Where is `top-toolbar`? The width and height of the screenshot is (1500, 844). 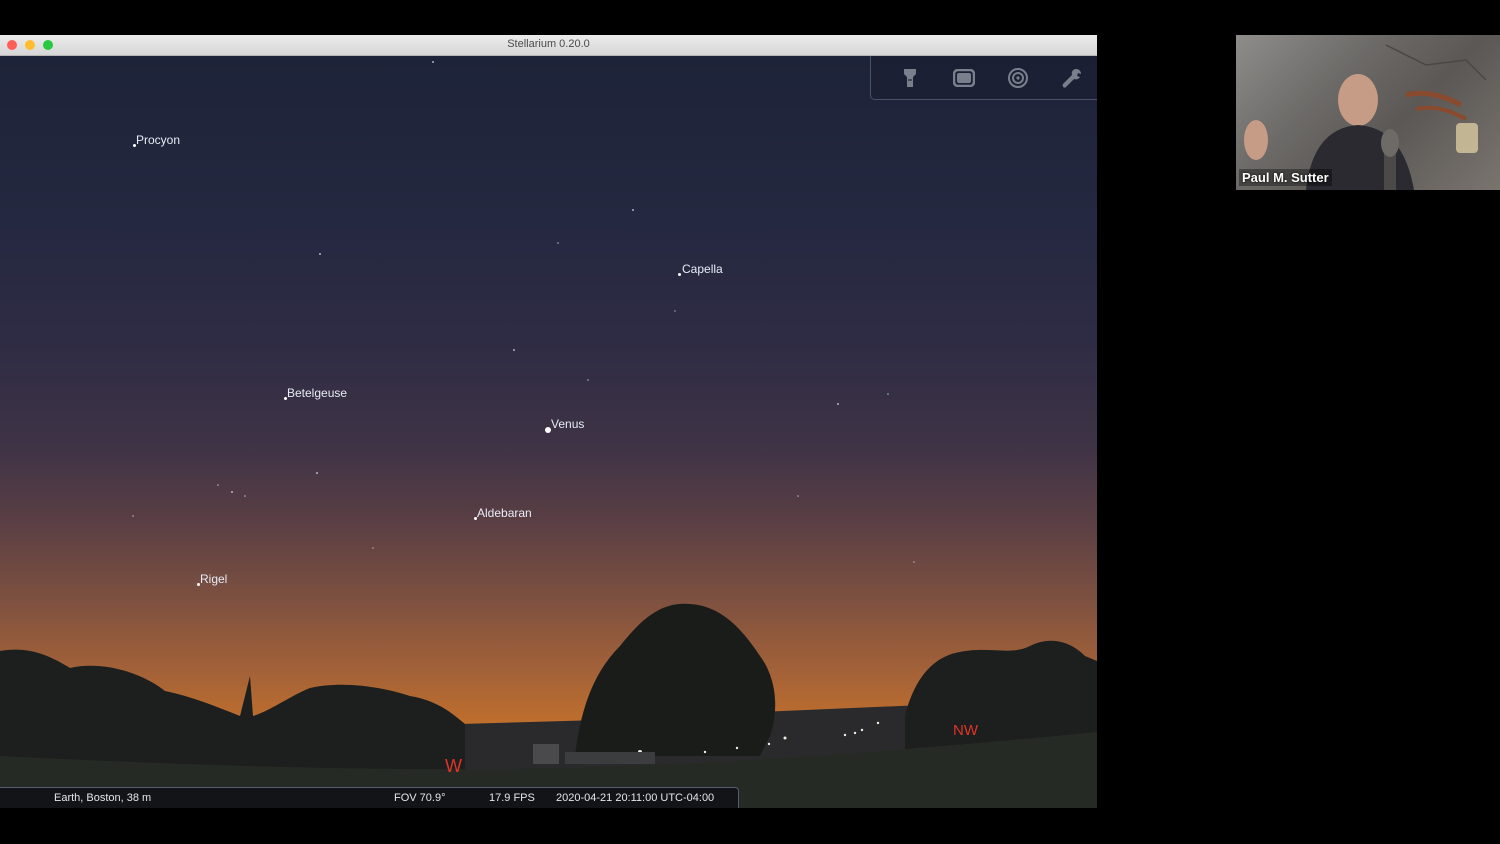 top-toolbar is located at coordinates (983, 78).